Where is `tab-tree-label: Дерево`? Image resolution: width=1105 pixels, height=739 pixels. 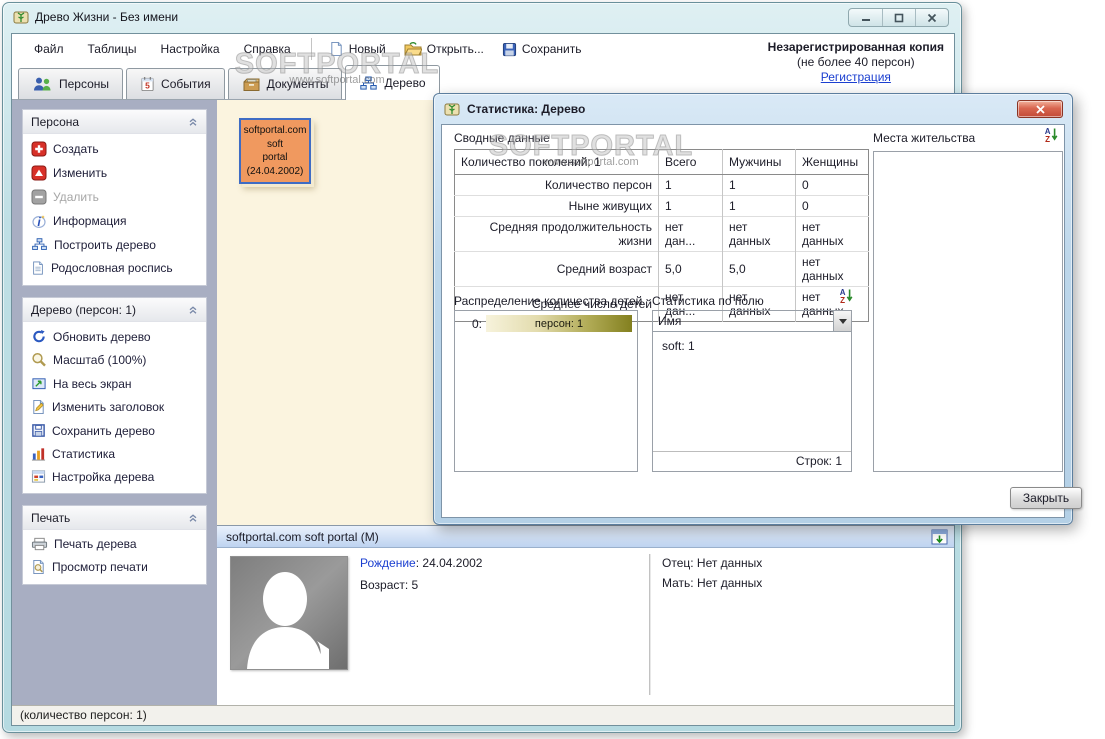 tab-tree-label: Дерево is located at coordinates (405, 83).